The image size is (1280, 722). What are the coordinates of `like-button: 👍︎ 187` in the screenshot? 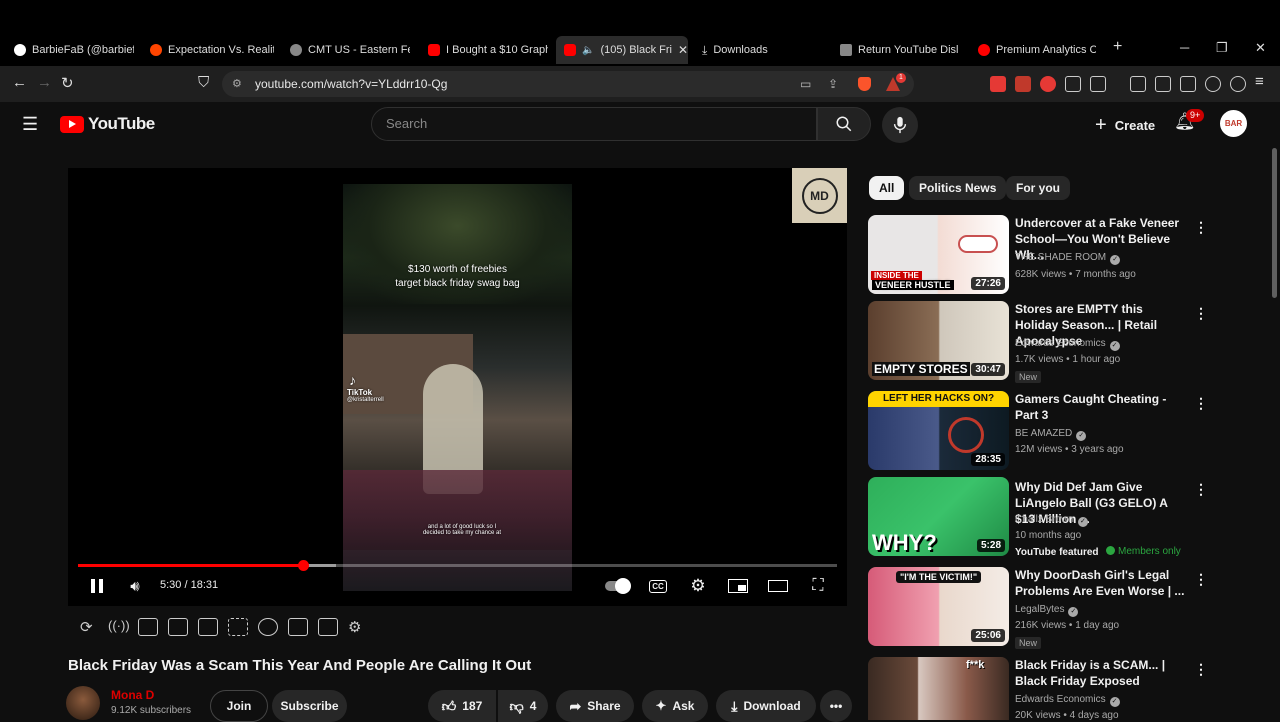 It's located at (462, 706).